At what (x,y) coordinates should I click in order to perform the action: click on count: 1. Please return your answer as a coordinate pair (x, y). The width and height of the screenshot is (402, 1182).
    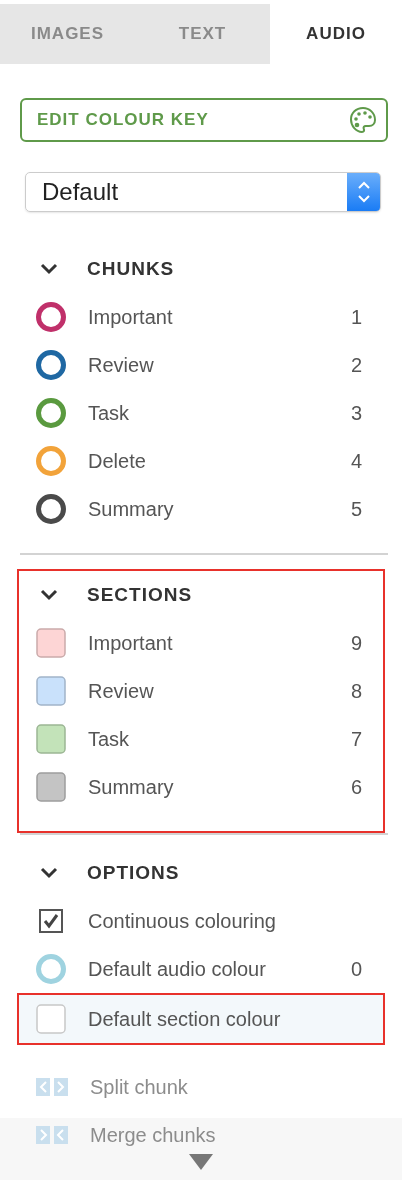
    Looking at the image, I should click on (356, 317).